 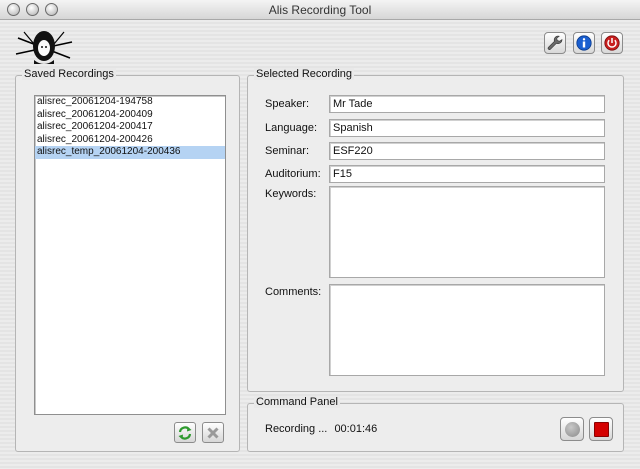 What do you see at coordinates (130, 152) in the screenshot?
I see `list-item-selected: alisrec_temp_20061204-200436` at bounding box center [130, 152].